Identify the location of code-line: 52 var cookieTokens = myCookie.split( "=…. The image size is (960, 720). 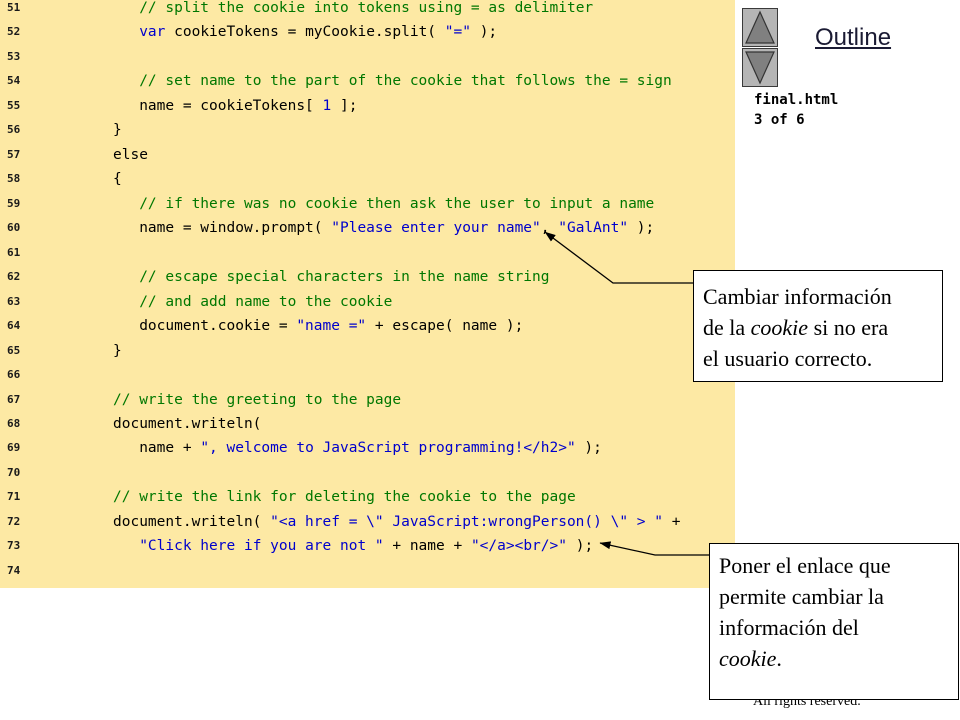
(367, 32).